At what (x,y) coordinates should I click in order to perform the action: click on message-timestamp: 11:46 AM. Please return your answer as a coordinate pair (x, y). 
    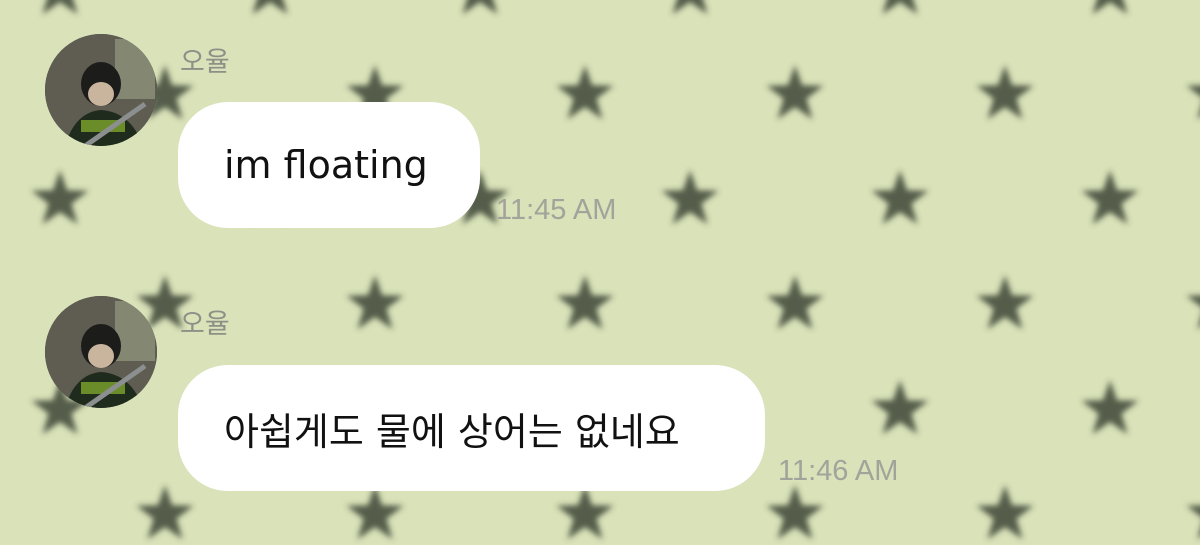
    Looking at the image, I should click on (838, 471).